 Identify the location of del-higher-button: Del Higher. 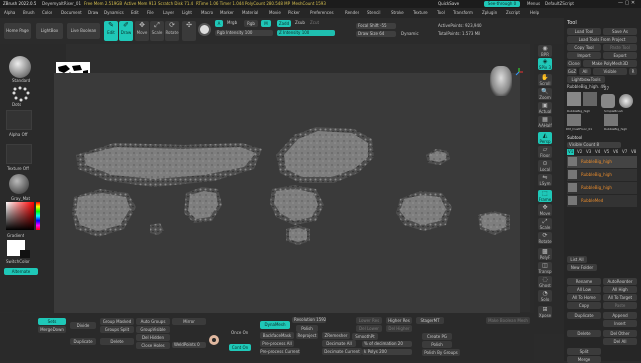
(399, 328).